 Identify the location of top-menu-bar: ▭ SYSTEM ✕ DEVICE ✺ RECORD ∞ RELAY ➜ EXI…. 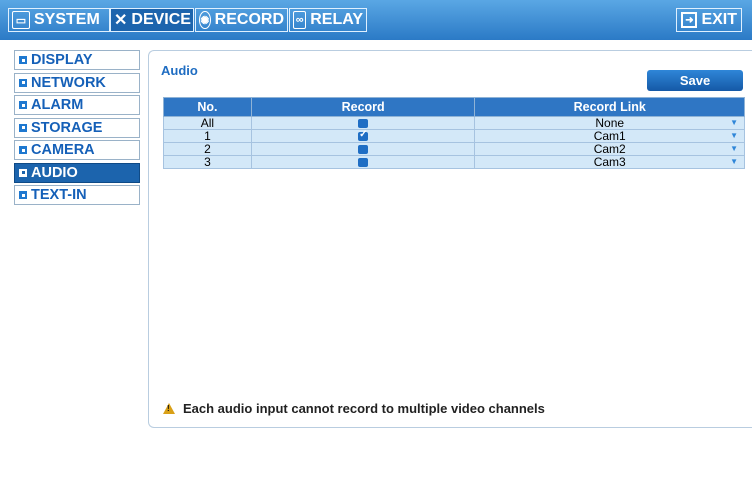
(376, 20).